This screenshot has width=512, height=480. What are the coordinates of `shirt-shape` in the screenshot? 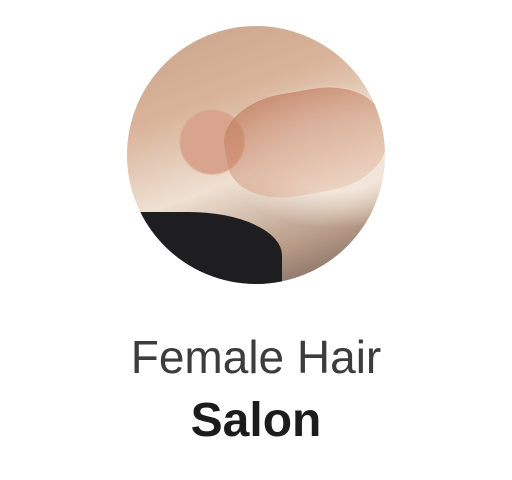 It's located at (204, 247).